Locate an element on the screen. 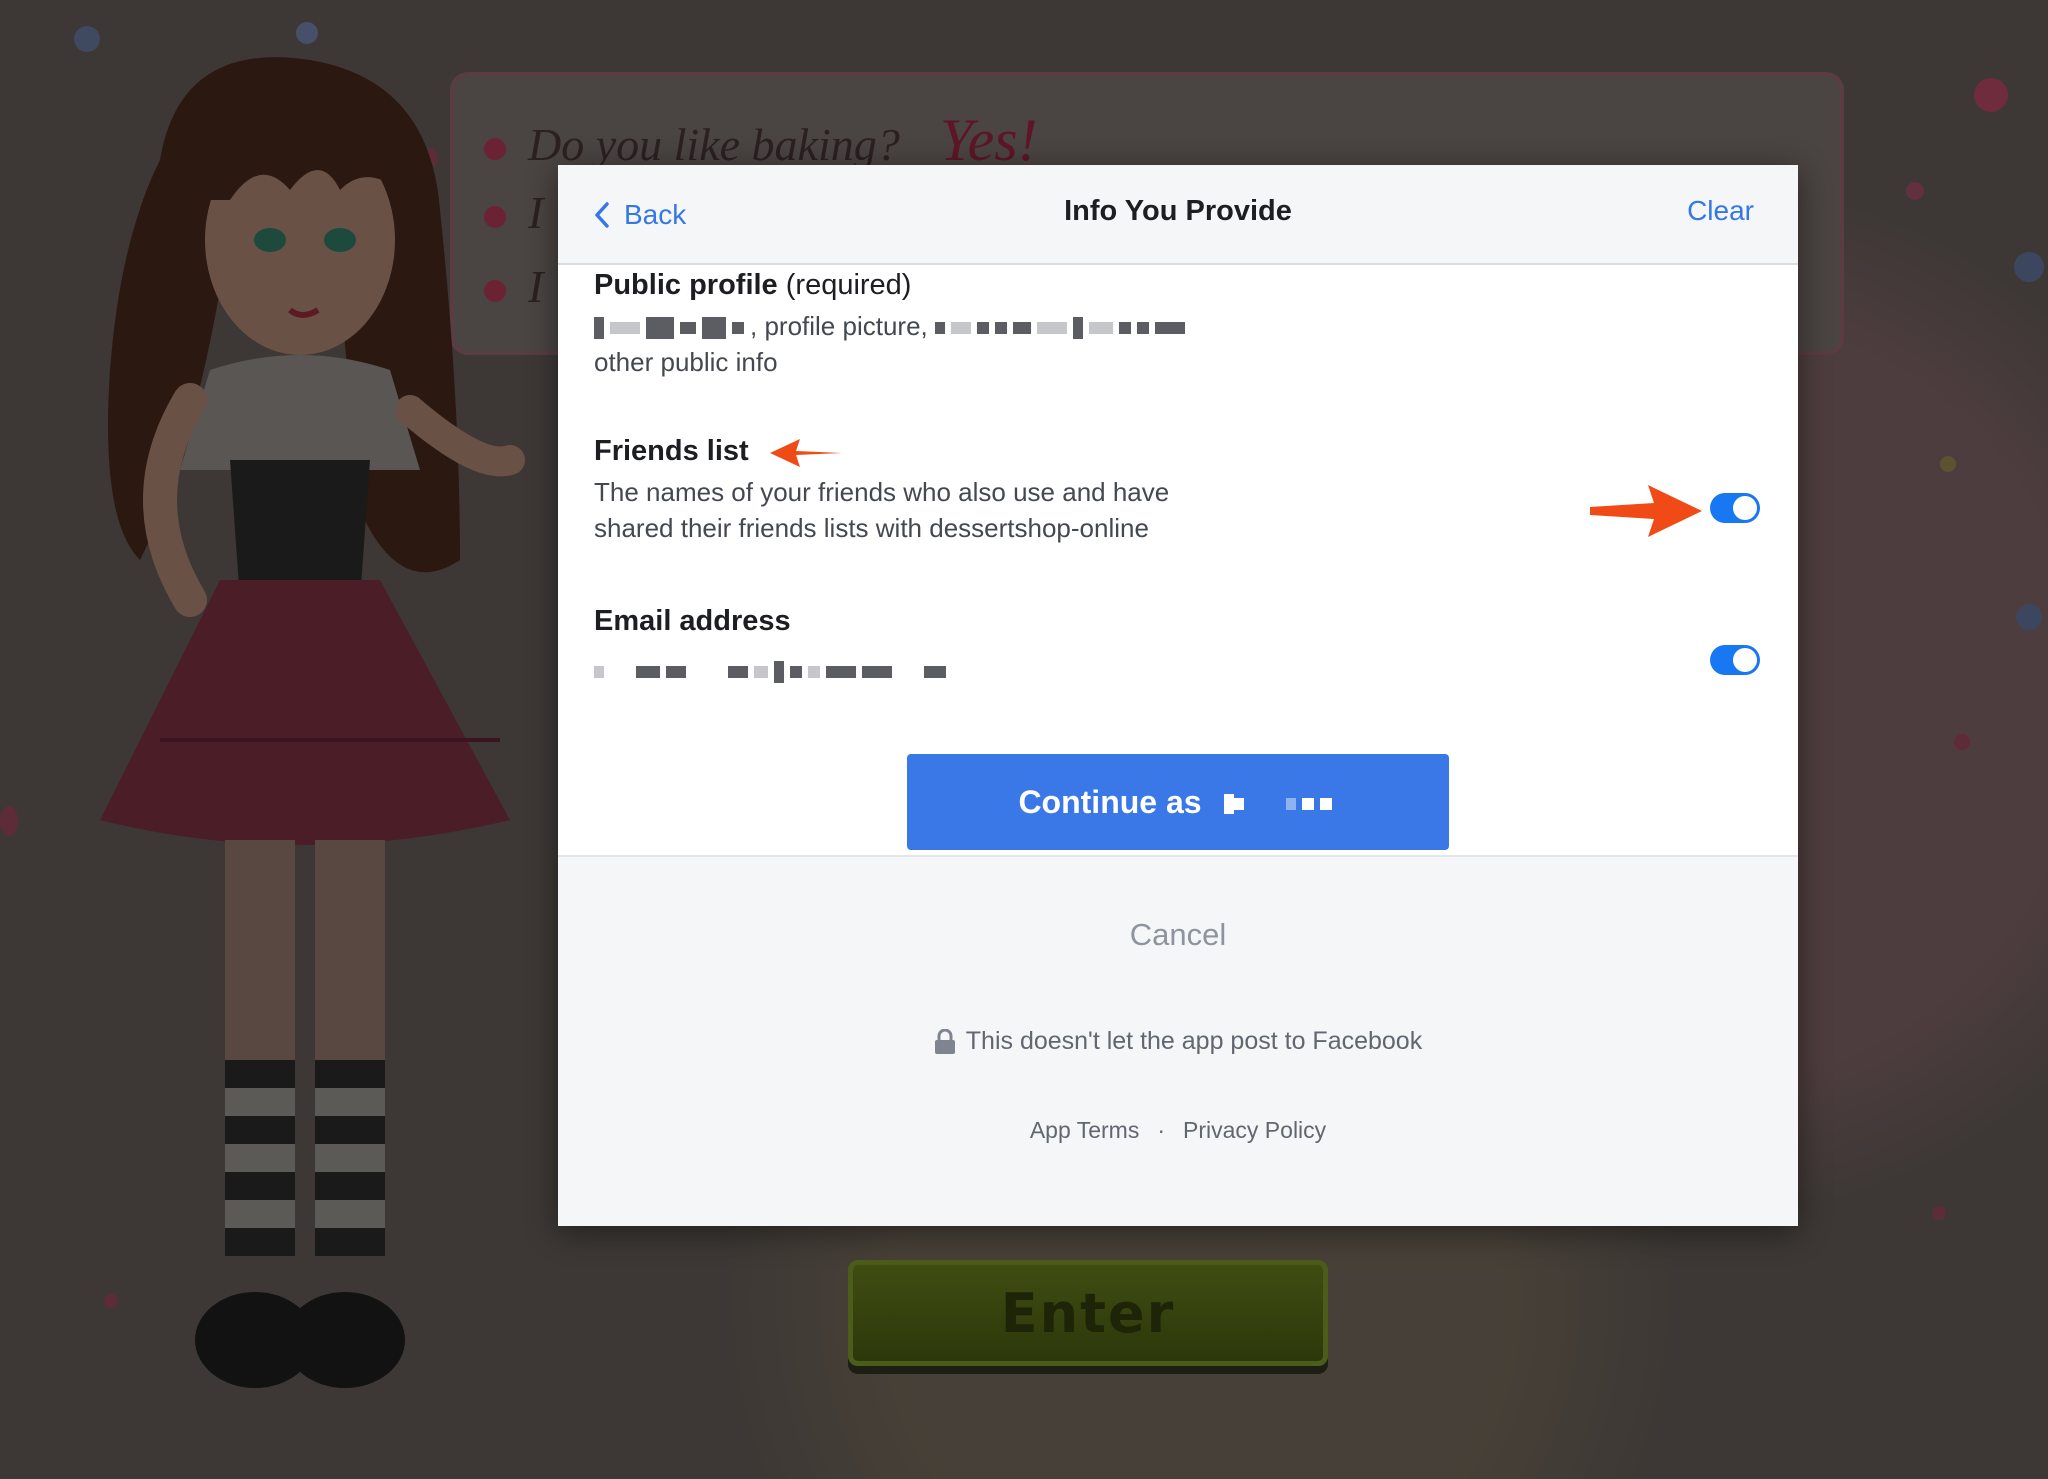 The image size is (2048, 1479). clear-button: Clear is located at coordinates (1720, 211).